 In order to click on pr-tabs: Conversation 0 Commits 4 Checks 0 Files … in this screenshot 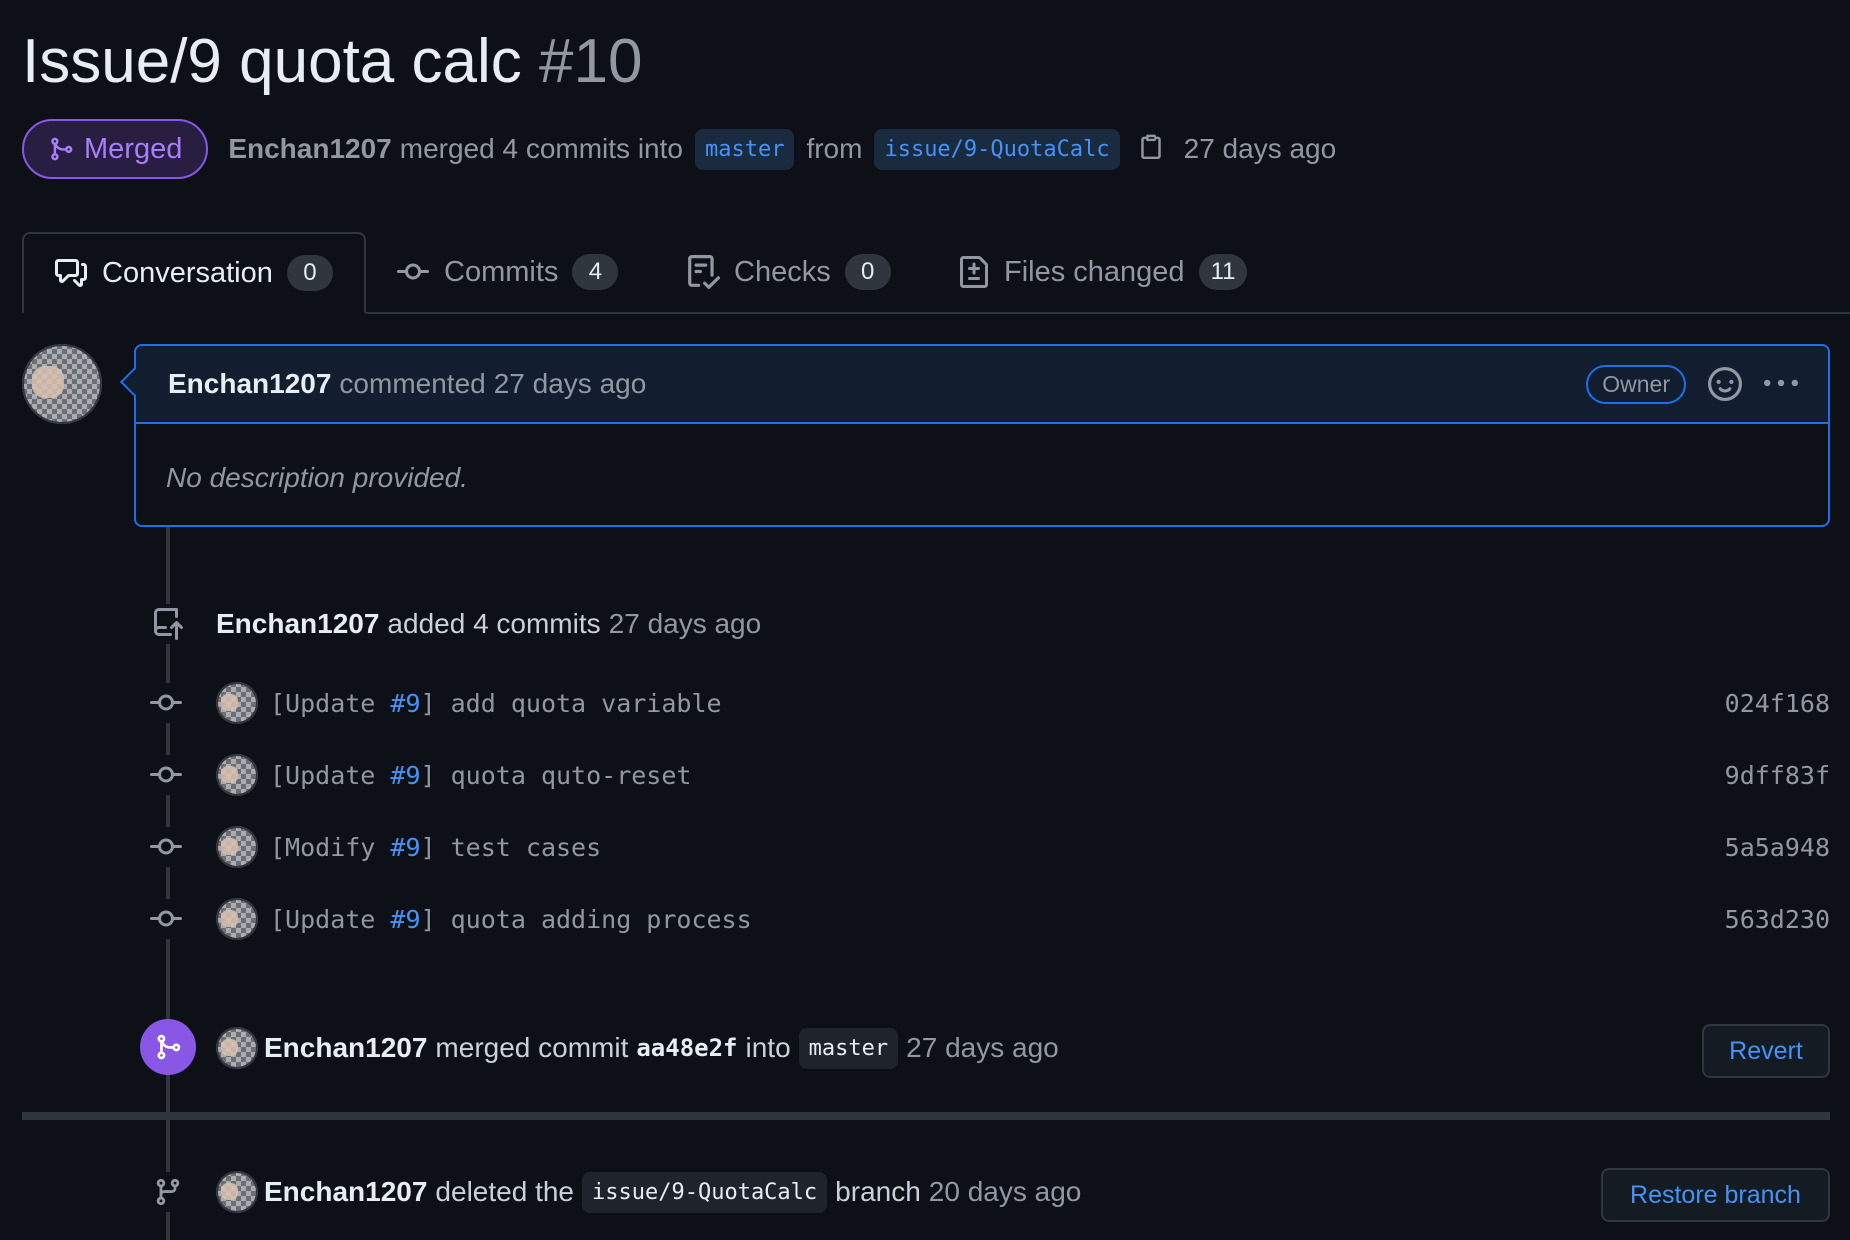, I will do `click(936, 273)`.